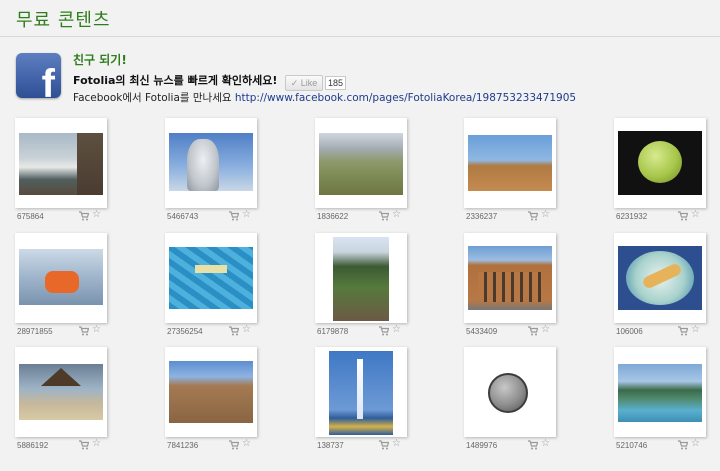  I want to click on thumbnail-item: 138737 ☆, so click(361, 403).